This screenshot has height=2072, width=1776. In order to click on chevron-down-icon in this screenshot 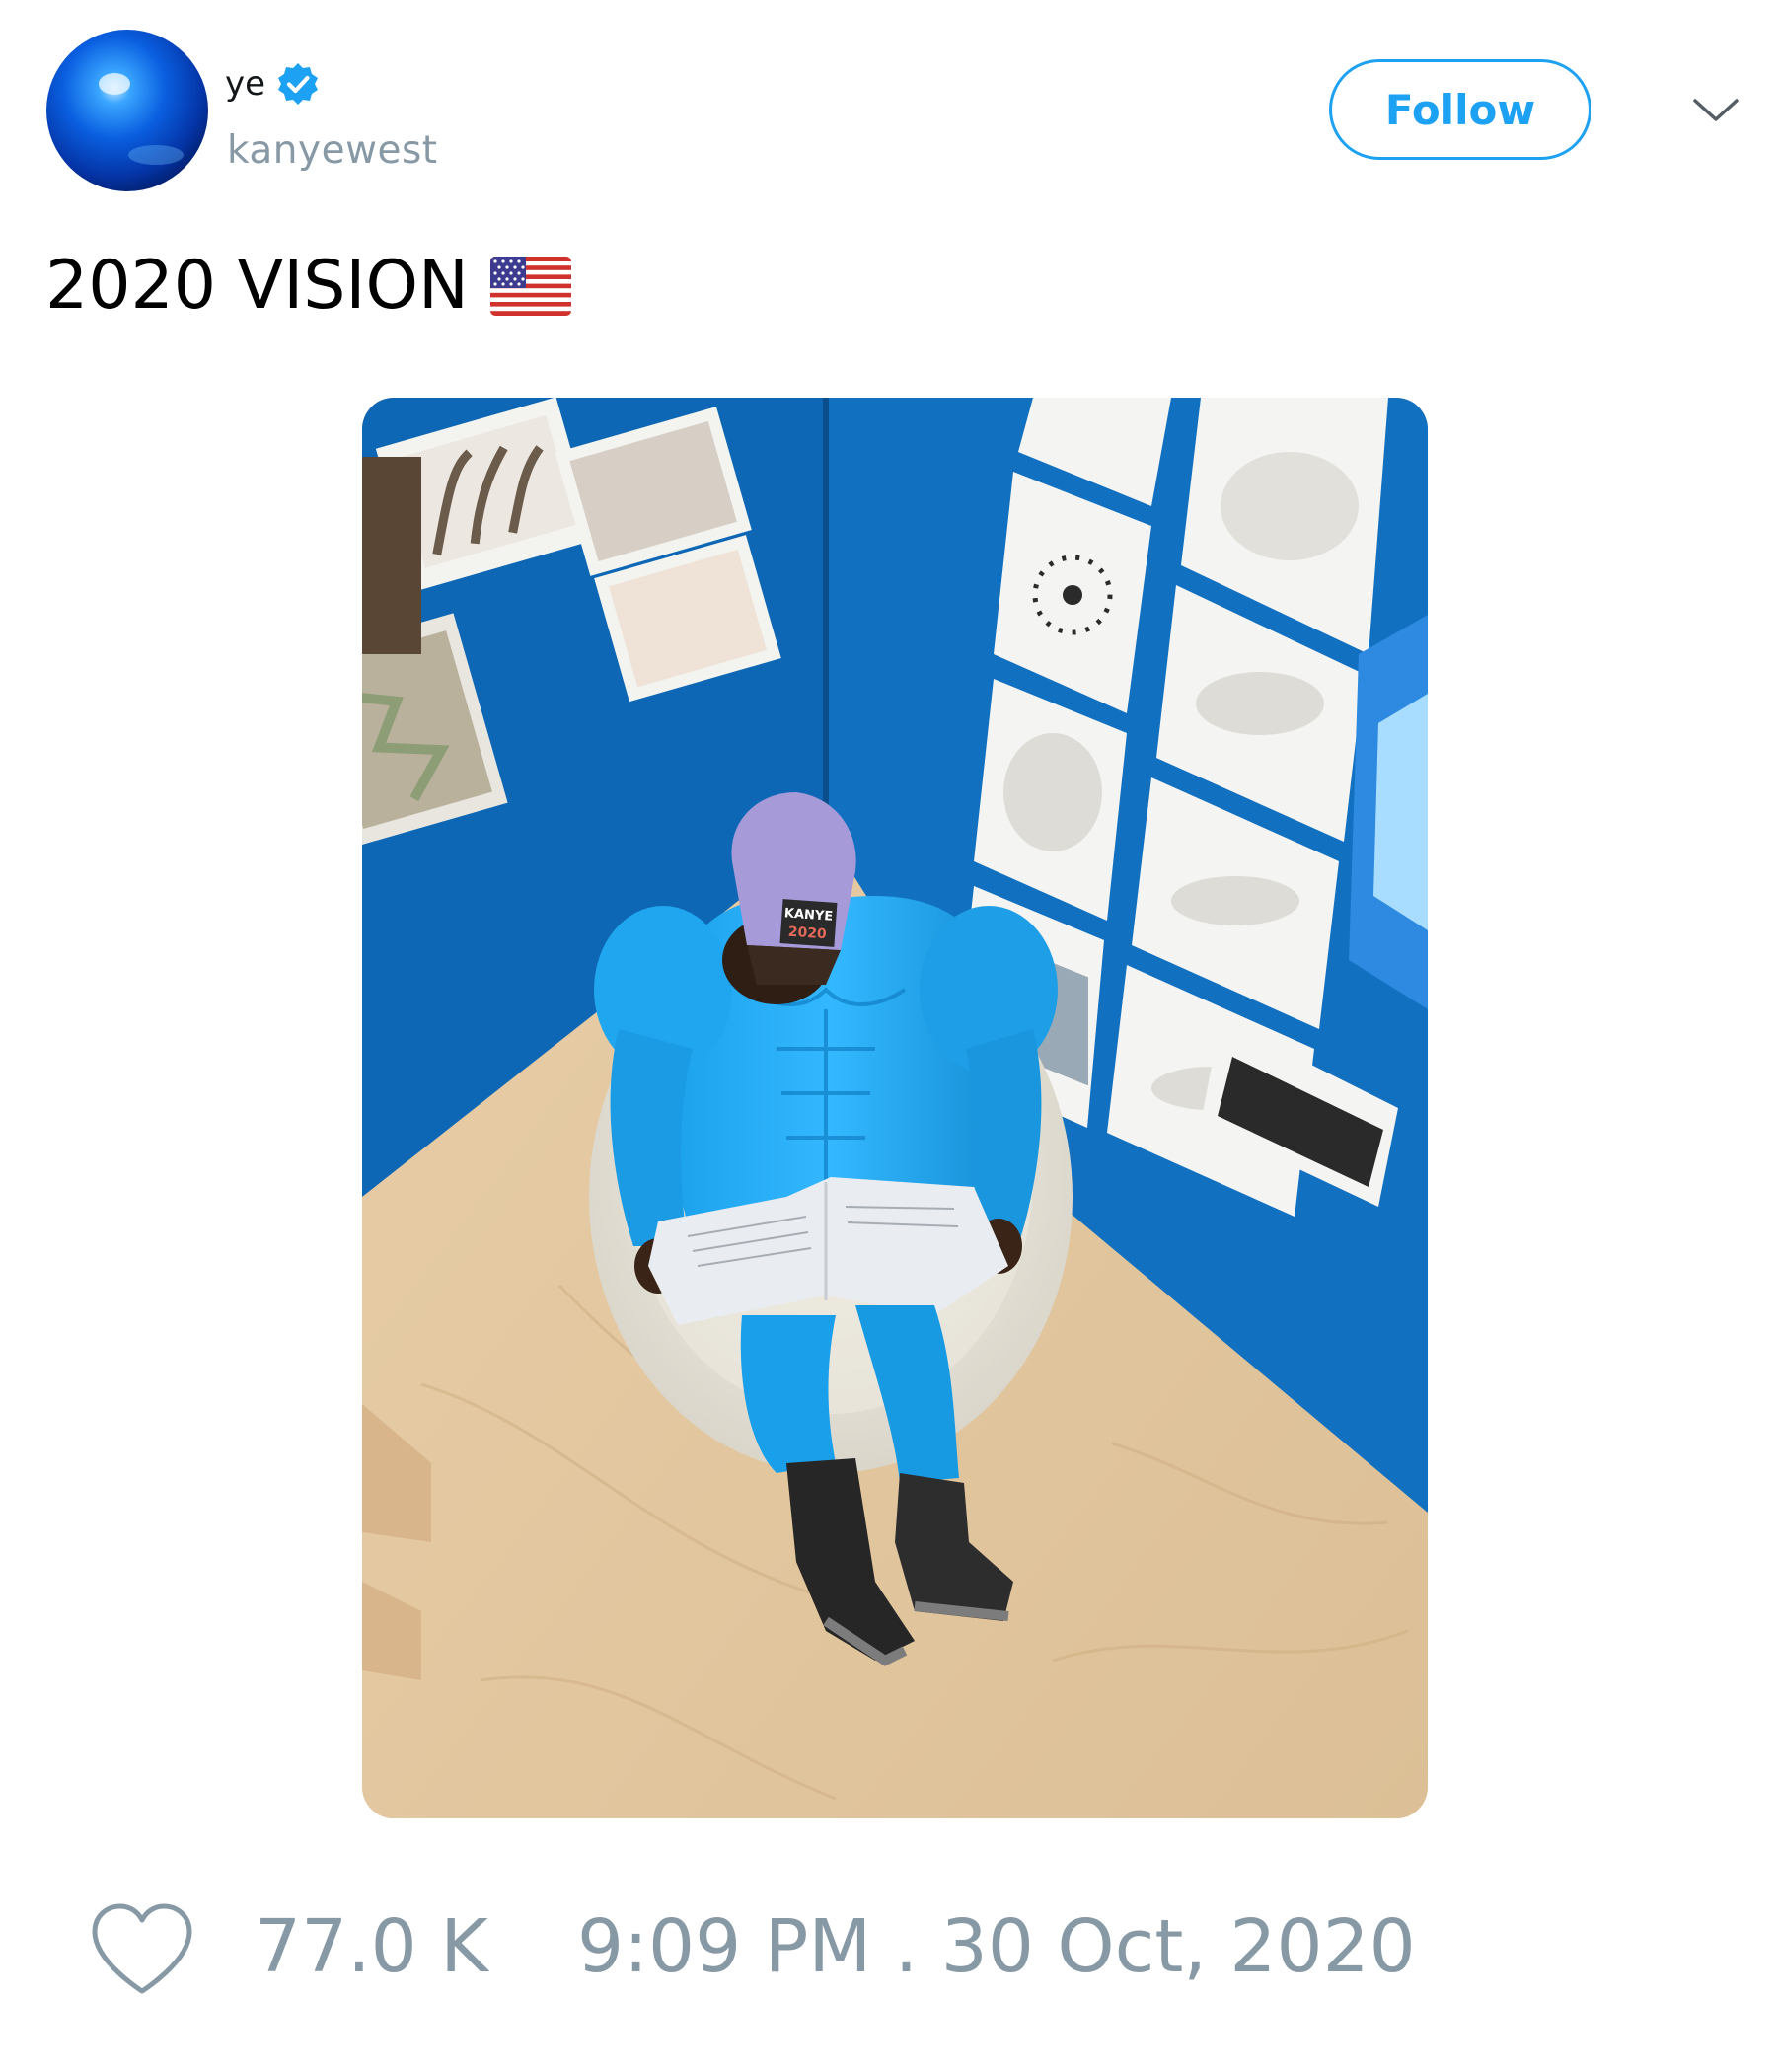, I will do `click(1716, 110)`.